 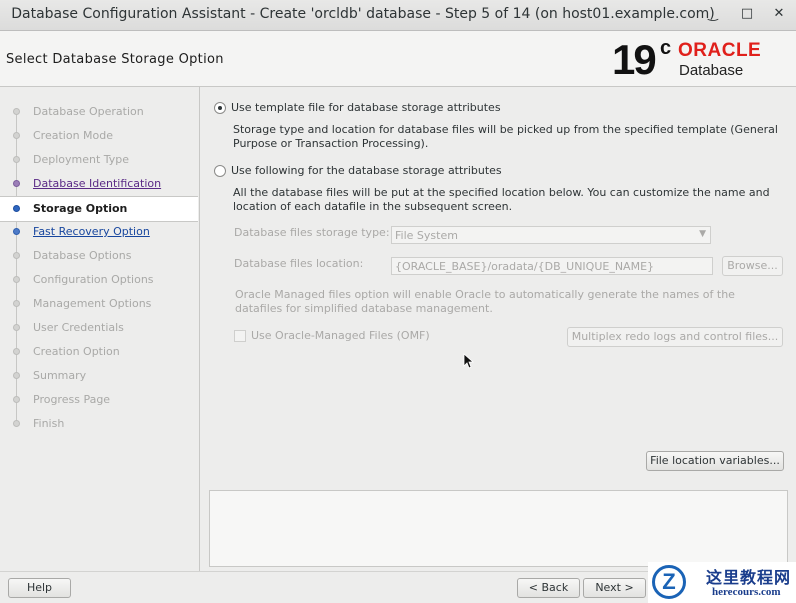 What do you see at coordinates (468, 361) in the screenshot?
I see `mouse-pointer-icon` at bounding box center [468, 361].